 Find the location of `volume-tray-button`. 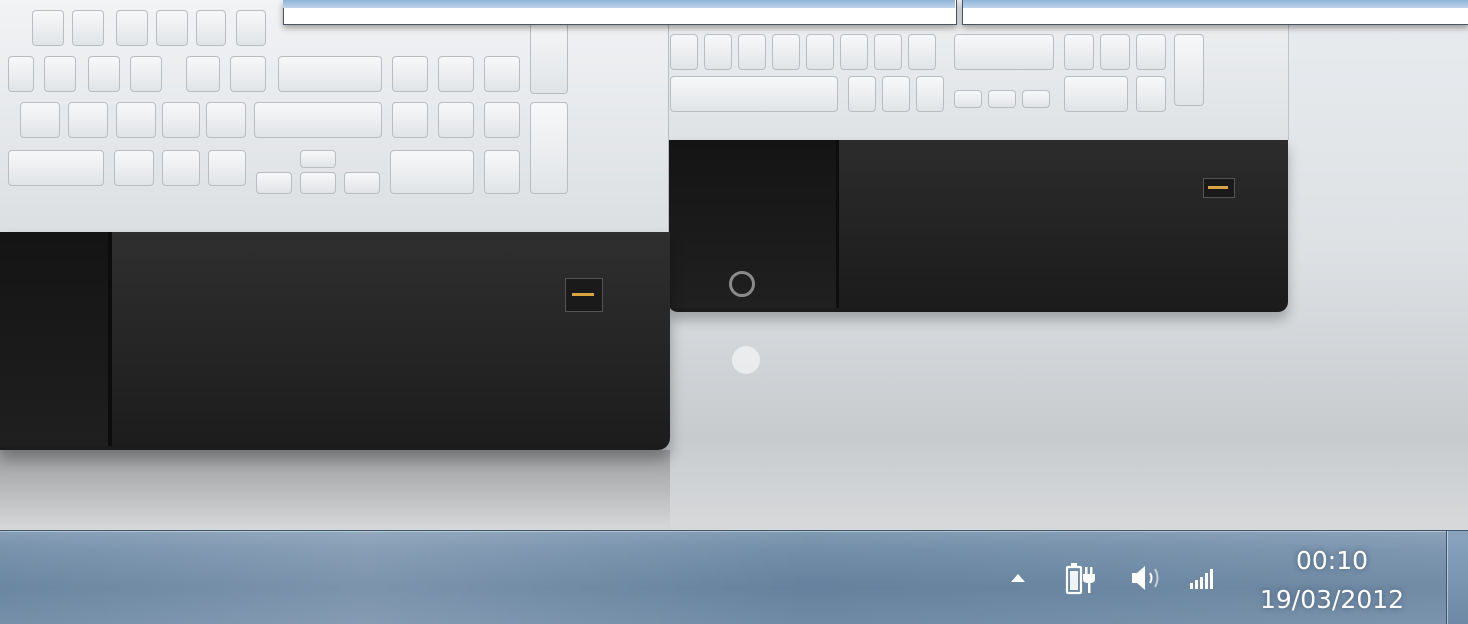

volume-tray-button is located at coordinates (1146, 578).